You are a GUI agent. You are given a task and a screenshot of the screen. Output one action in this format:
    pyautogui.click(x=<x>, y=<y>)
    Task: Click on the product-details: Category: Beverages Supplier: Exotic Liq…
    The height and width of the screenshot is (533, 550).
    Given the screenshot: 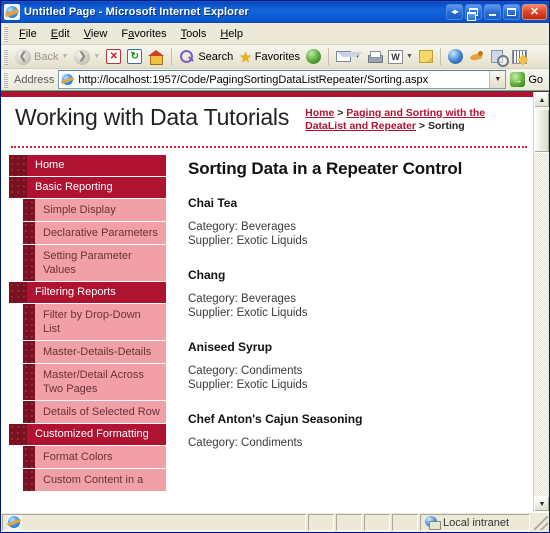 What is the action you would take?
    pyautogui.click(x=353, y=234)
    